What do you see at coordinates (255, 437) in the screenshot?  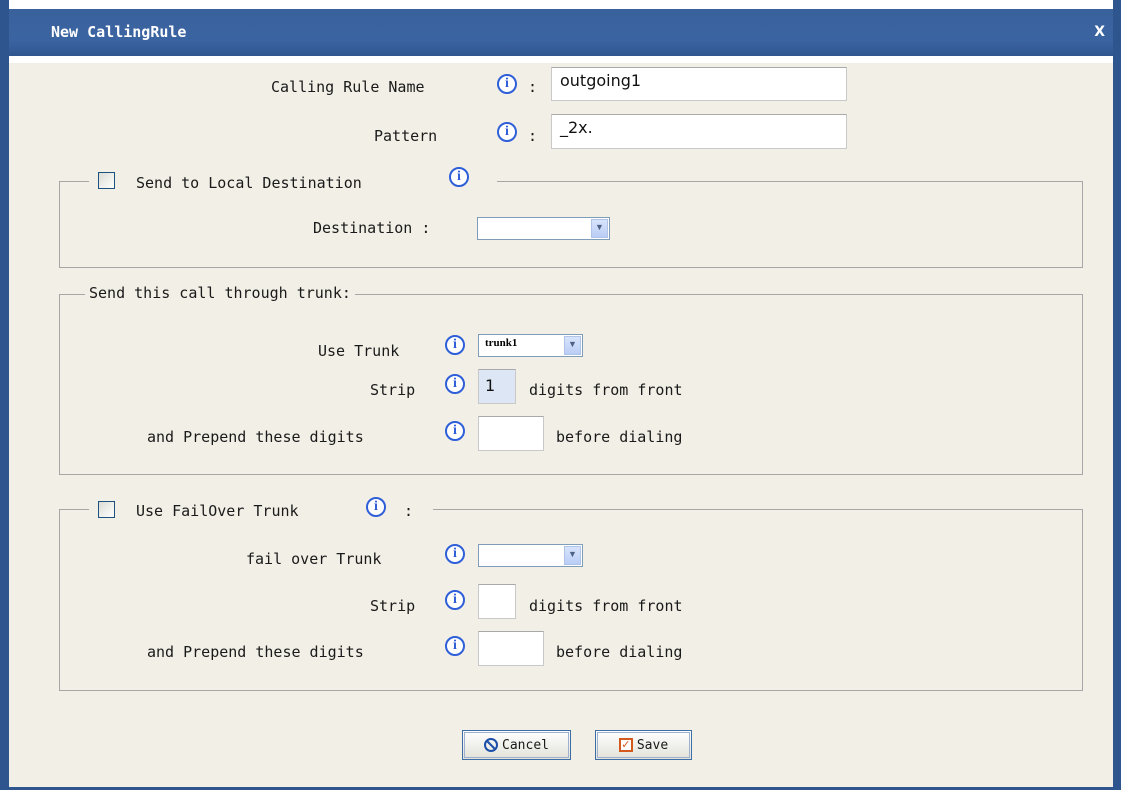 I see `prepend-label: and Prepend these digits` at bounding box center [255, 437].